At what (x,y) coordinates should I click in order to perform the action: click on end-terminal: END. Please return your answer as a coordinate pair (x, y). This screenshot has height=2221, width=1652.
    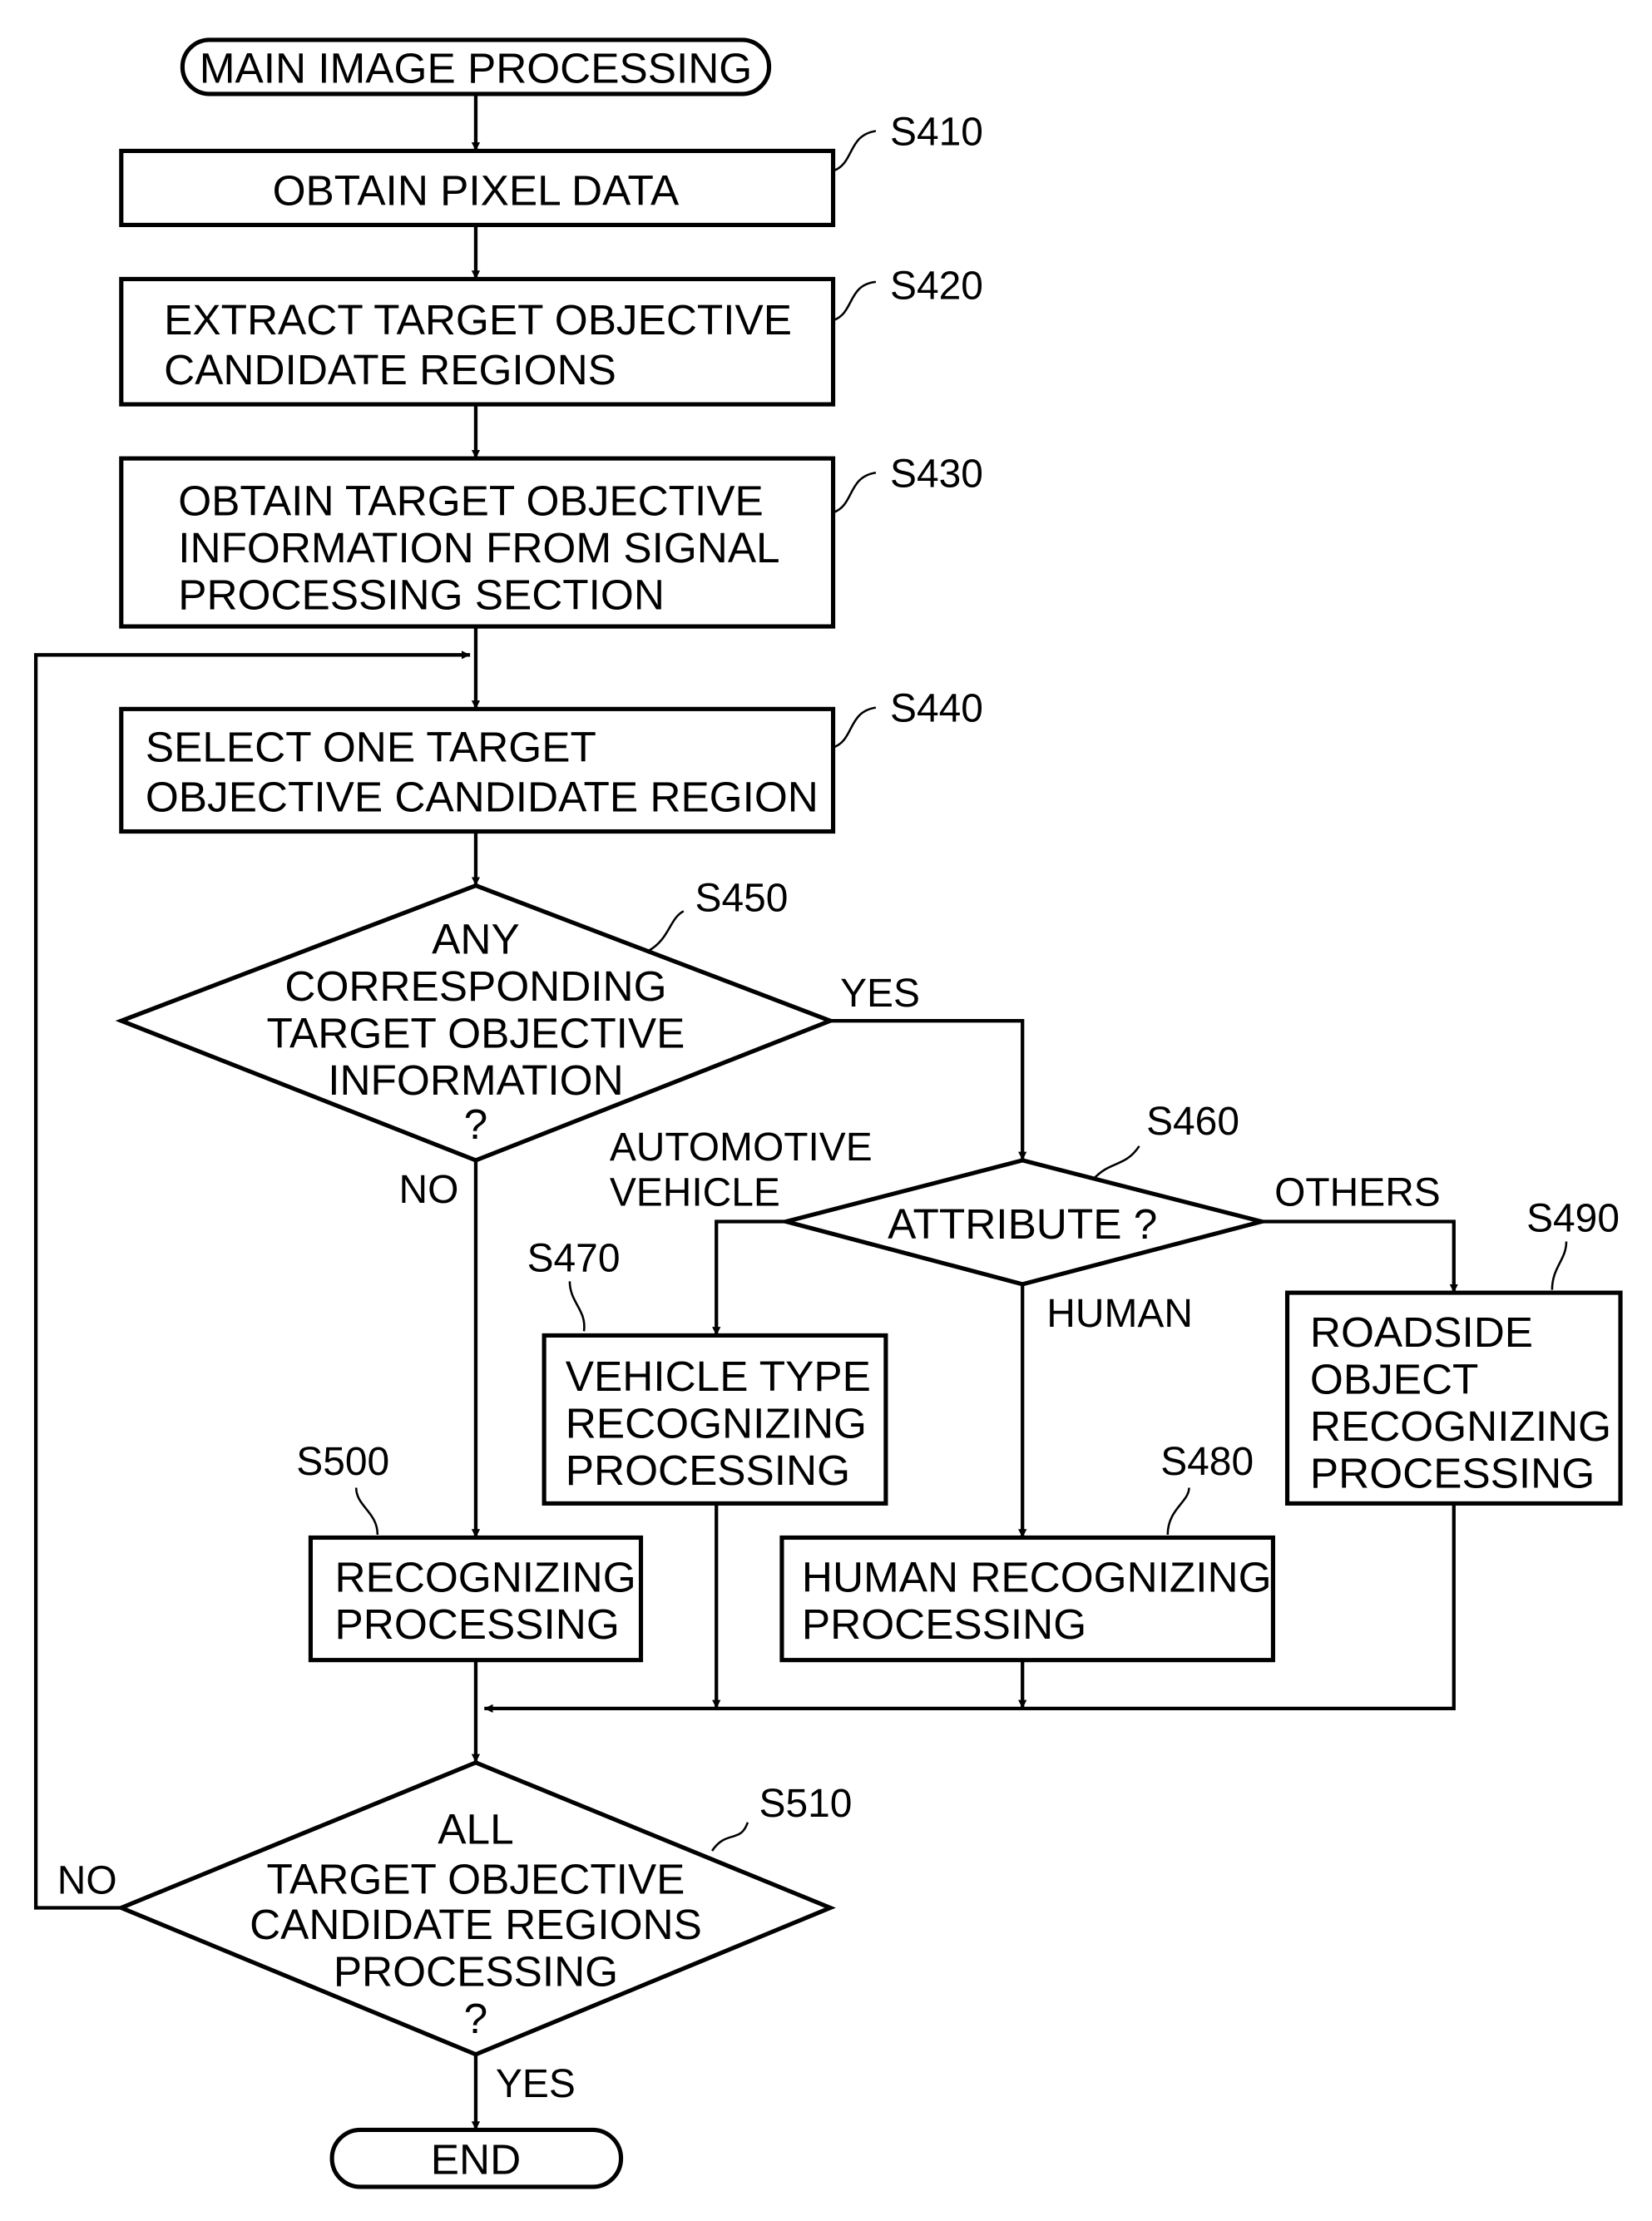
    Looking at the image, I should click on (476, 2158).